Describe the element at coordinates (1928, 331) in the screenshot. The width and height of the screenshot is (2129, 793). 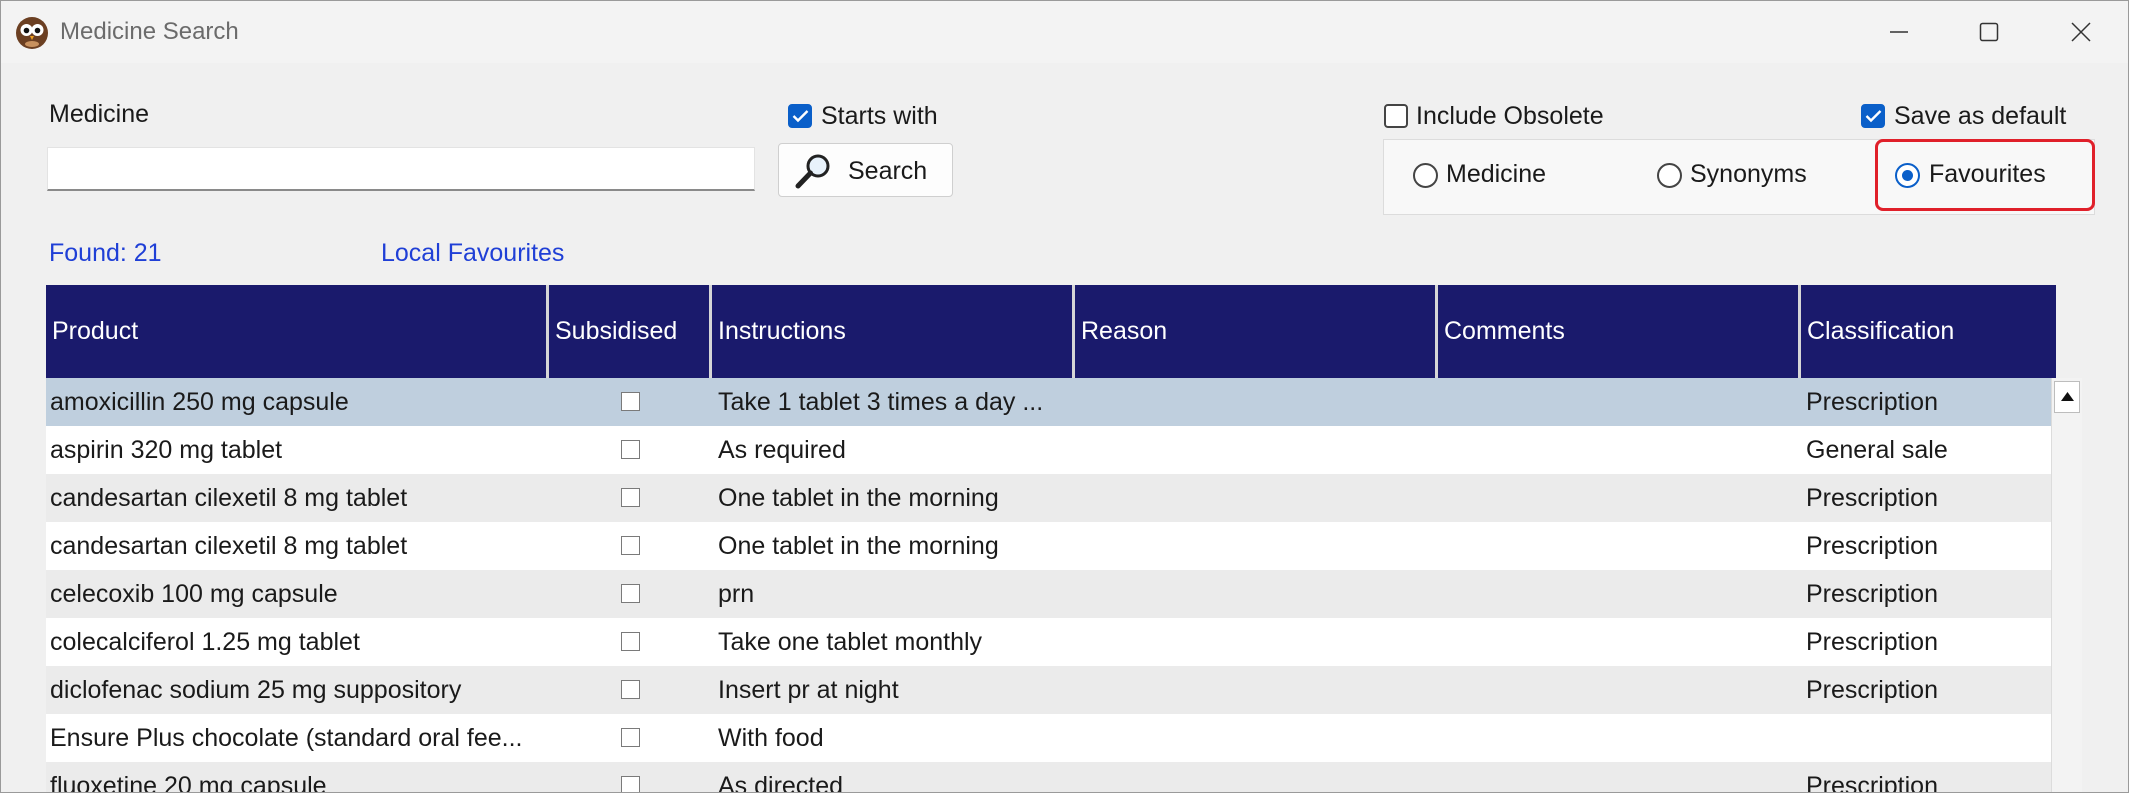
I see `column-header-classification: Classification` at that location.